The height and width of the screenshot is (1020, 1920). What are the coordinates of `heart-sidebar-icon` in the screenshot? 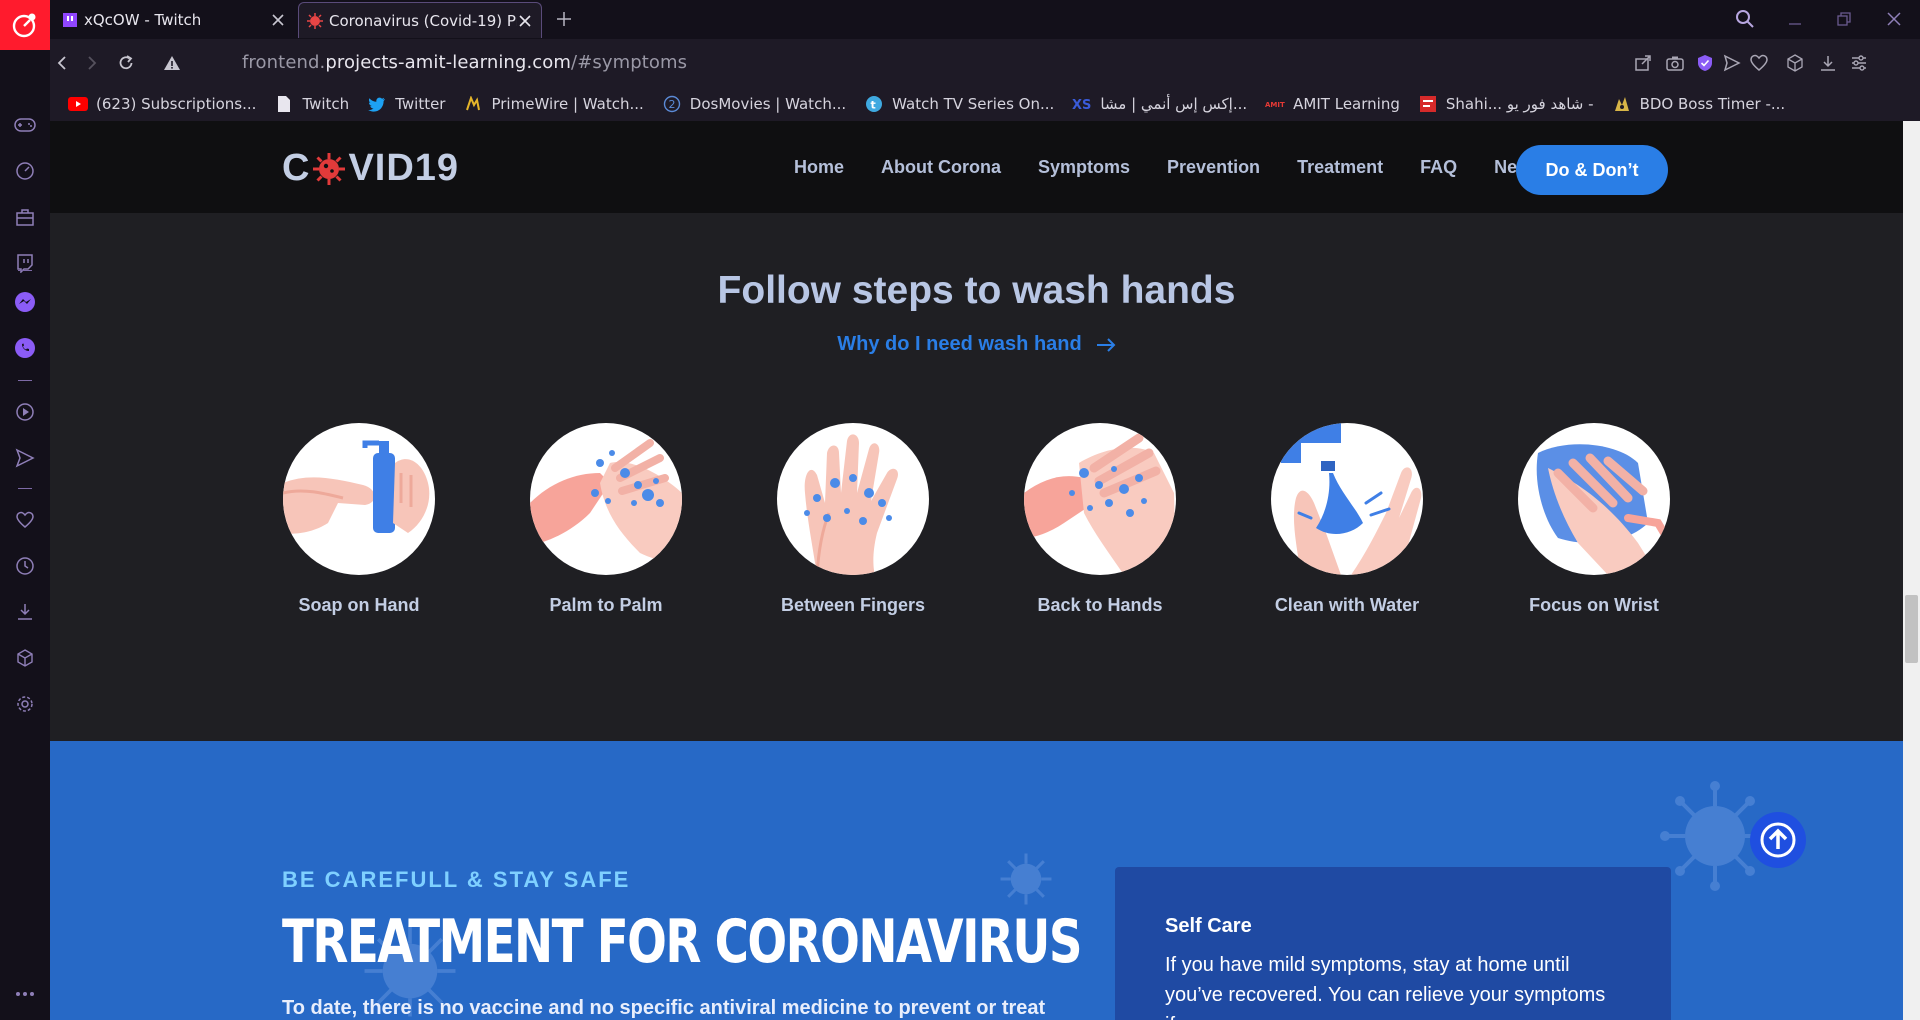 It's located at (25, 520).